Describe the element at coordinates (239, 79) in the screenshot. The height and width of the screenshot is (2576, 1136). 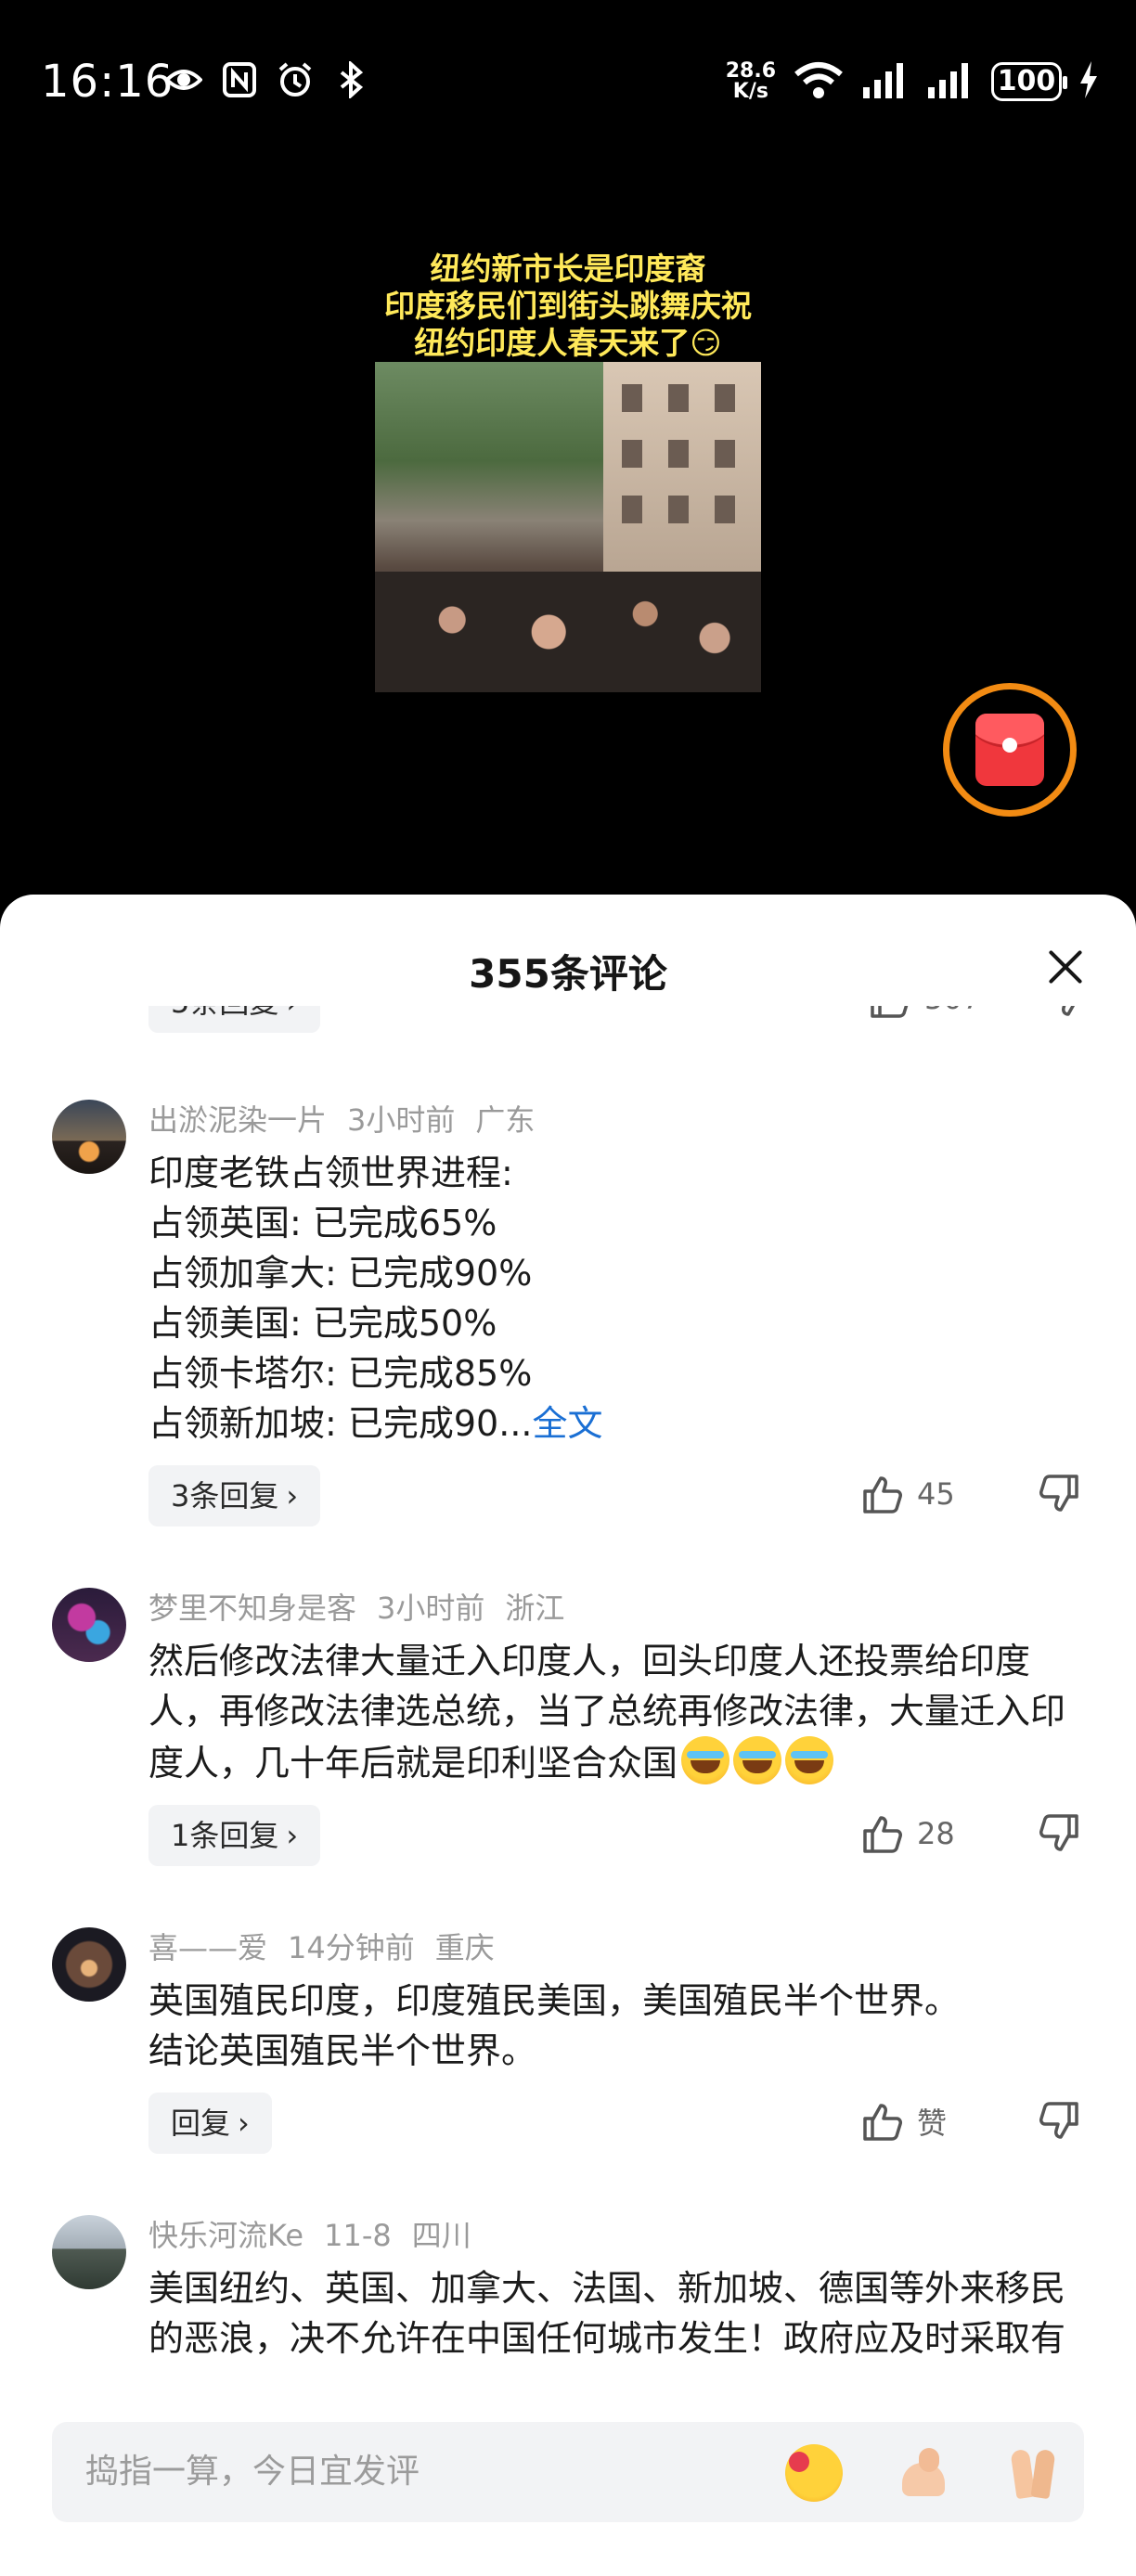
I see `nfc-icon` at that location.